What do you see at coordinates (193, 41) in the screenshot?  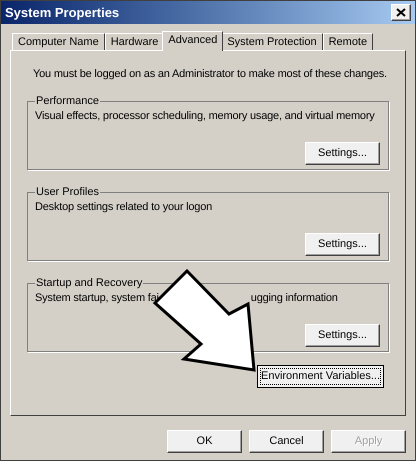 I see `tab: Advanced` at bounding box center [193, 41].